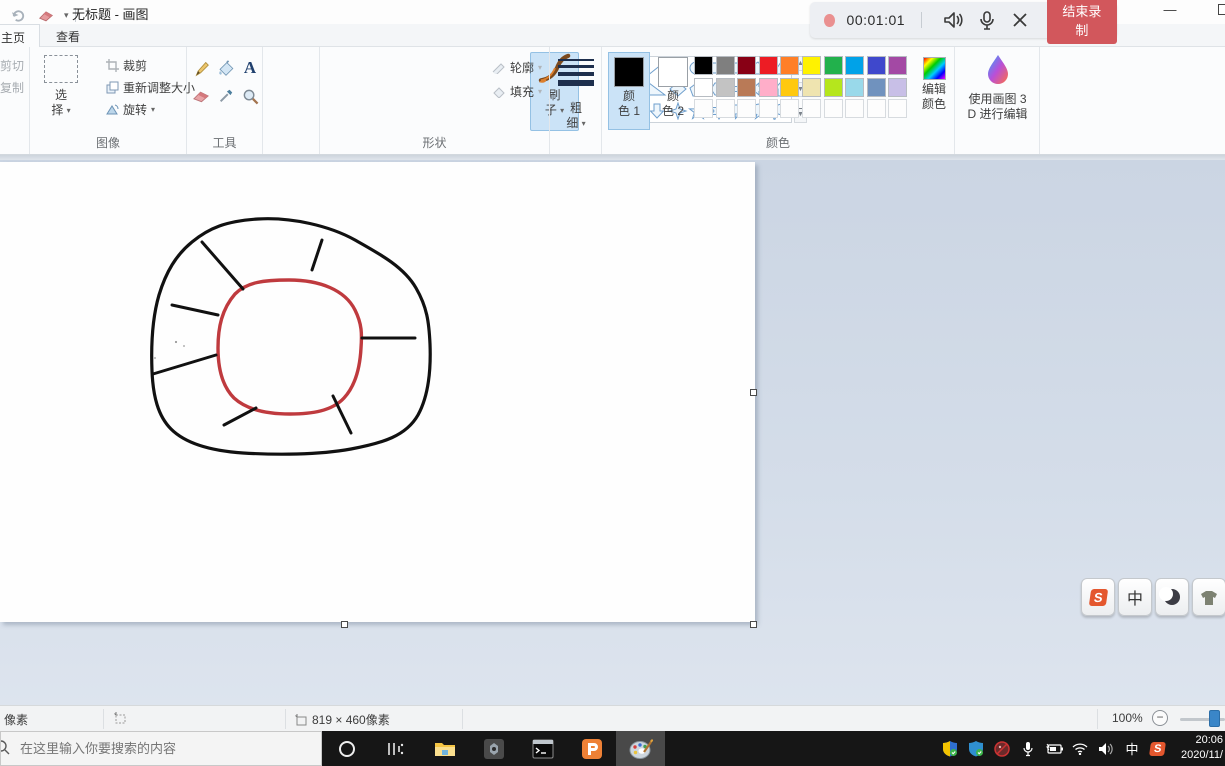 The image size is (1225, 766). Describe the element at coordinates (1019, 20) in the screenshot. I see `close-recording-icon` at that location.